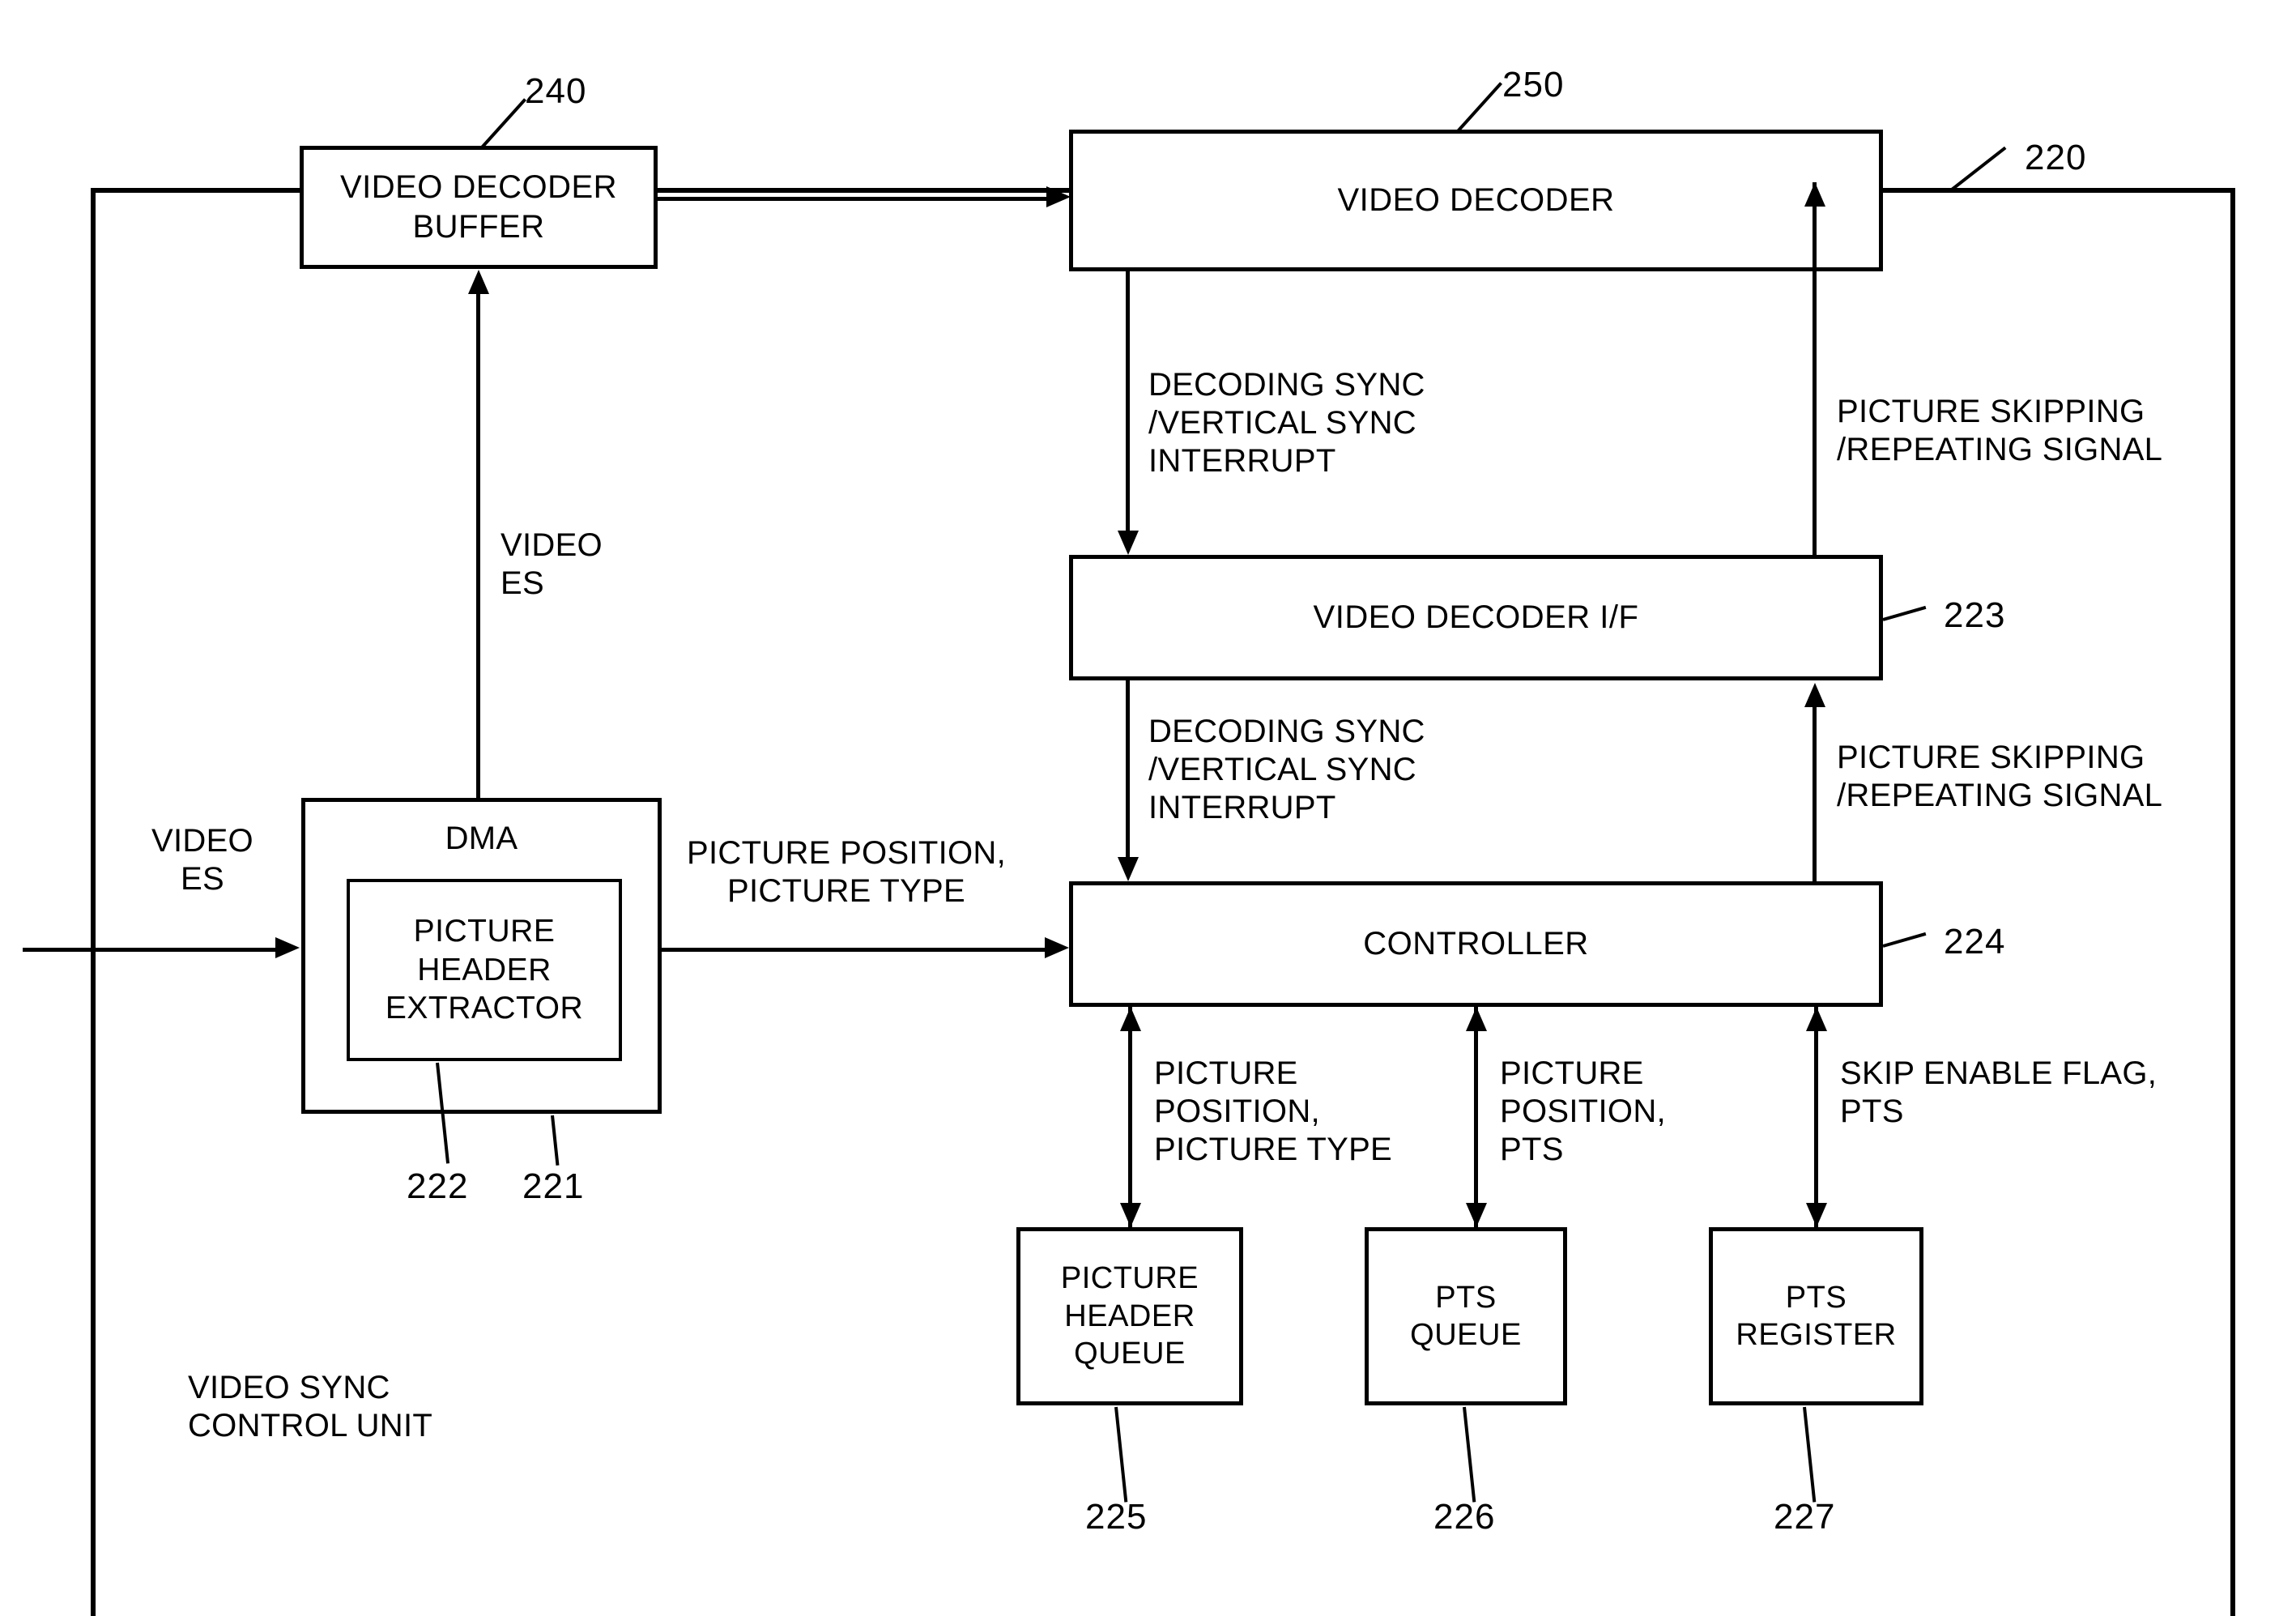 This screenshot has width=2296, height=1616. Describe the element at coordinates (1128, 401) in the screenshot. I see `decoder-to-if-line` at that location.